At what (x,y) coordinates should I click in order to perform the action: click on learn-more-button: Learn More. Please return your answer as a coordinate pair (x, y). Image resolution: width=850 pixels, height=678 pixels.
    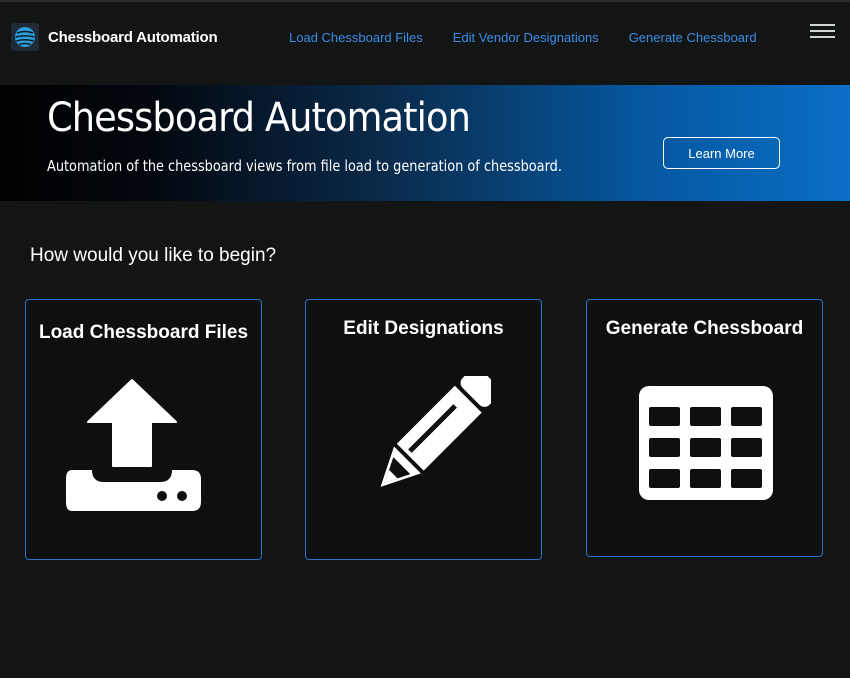
    Looking at the image, I should click on (721, 153).